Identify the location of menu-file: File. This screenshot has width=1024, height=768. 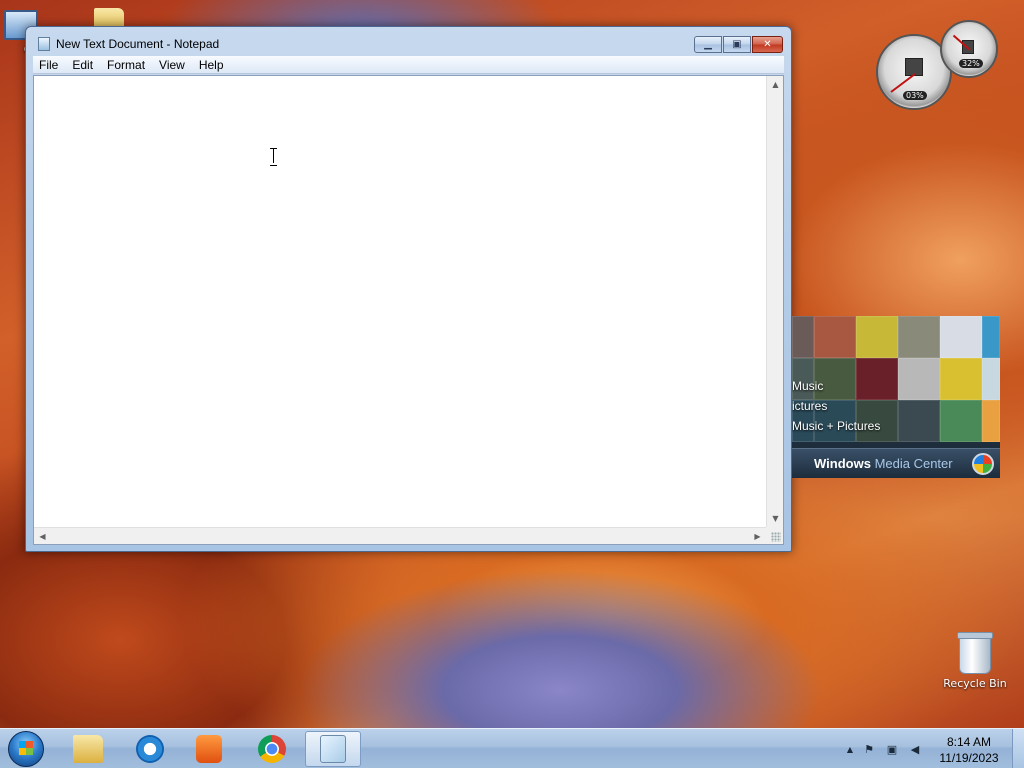
(49, 65).